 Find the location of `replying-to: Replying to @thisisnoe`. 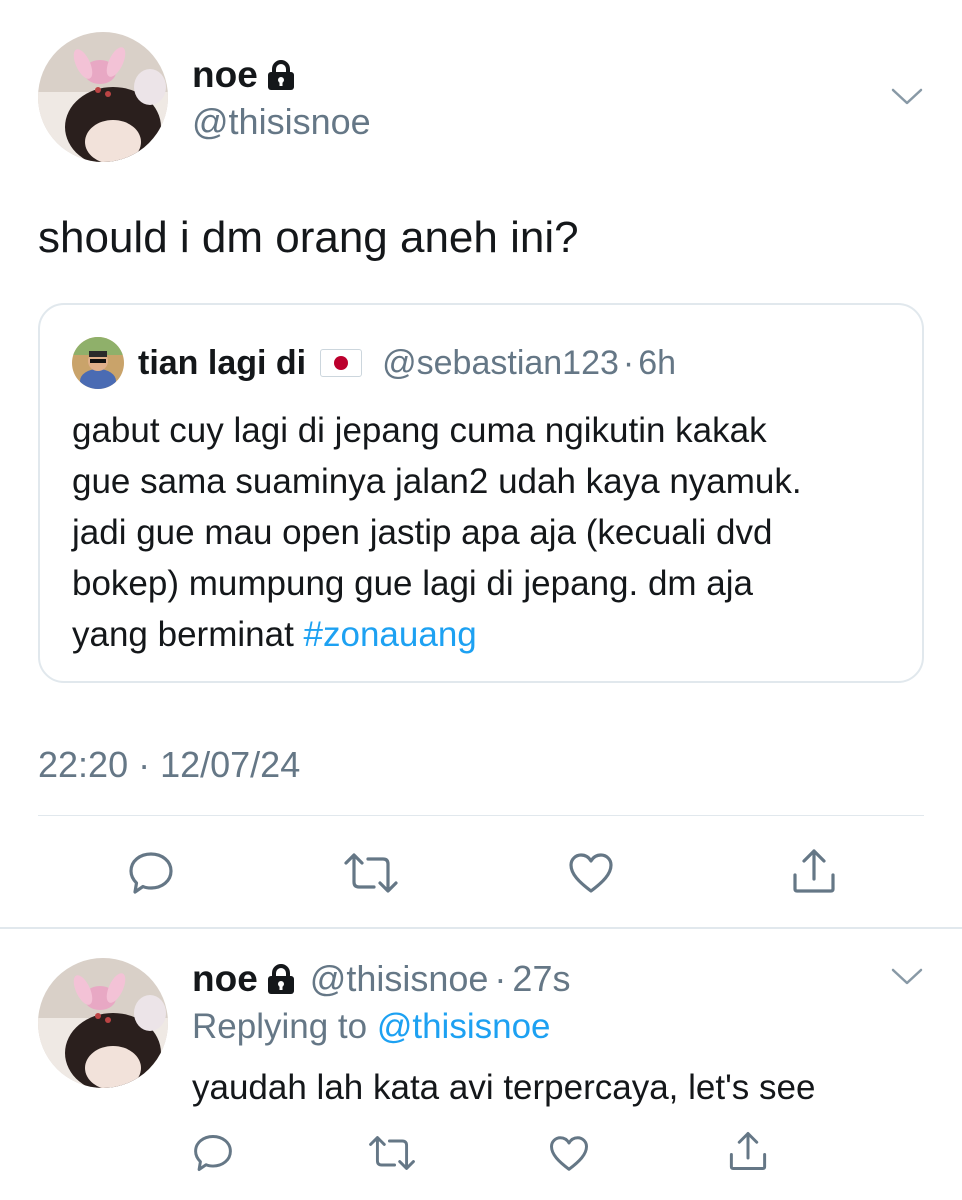

replying-to: Replying to @thisisnoe is located at coordinates (371, 1027).